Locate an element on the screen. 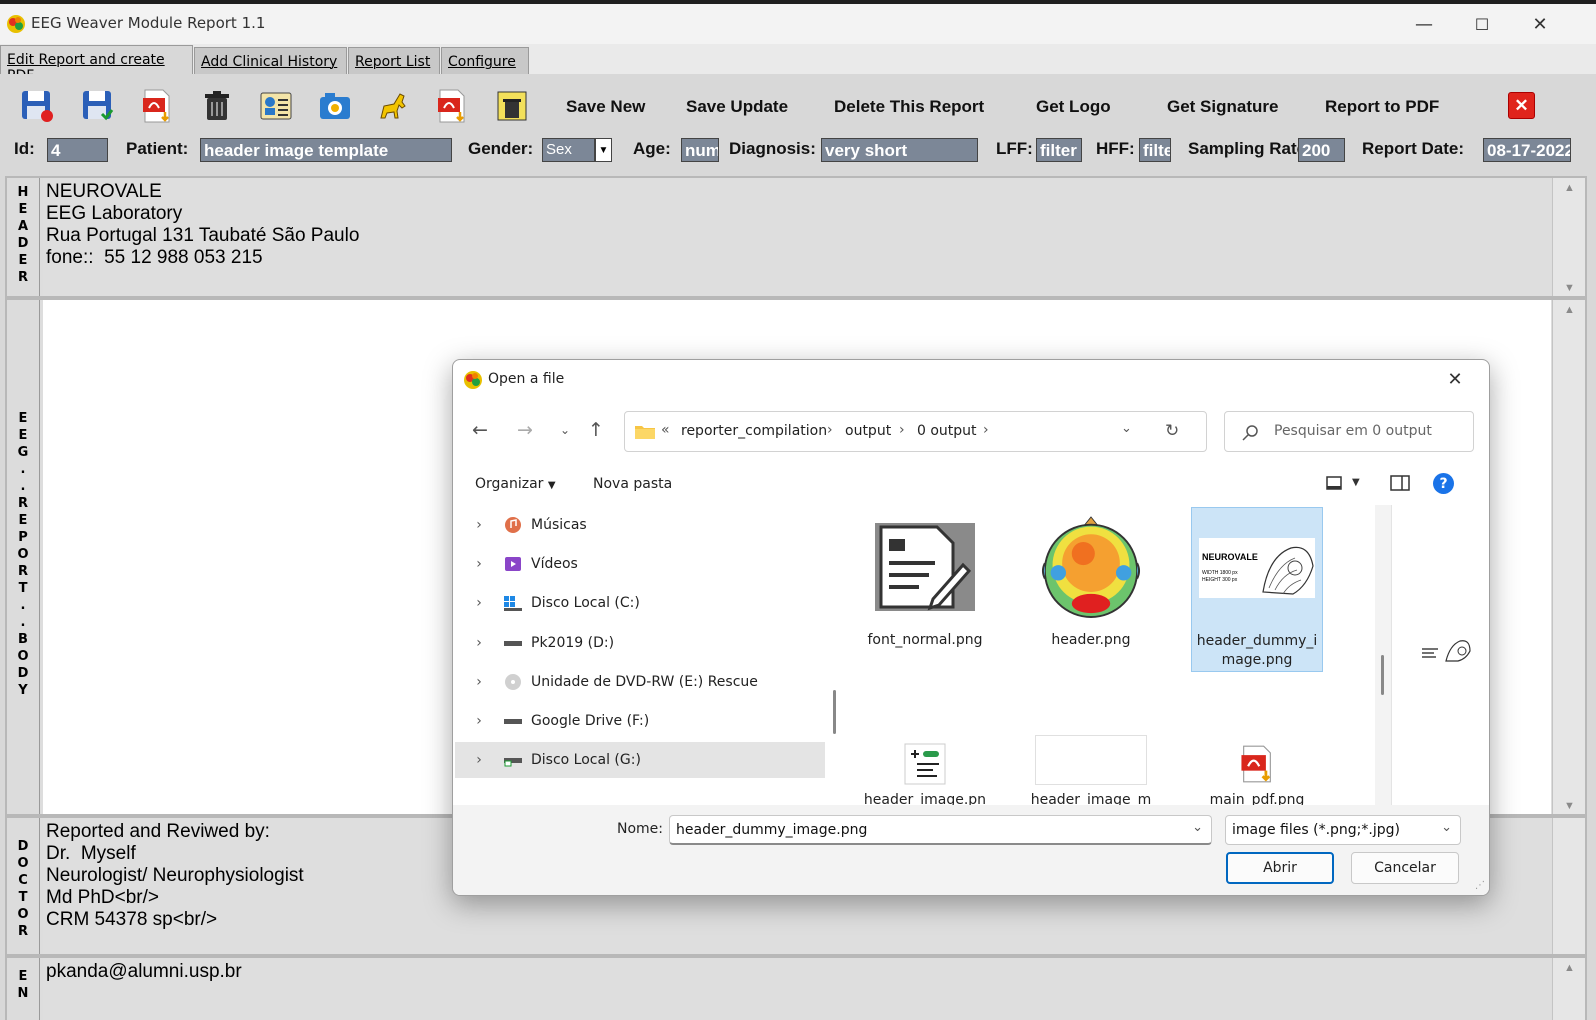  nav-item-musicas: › Músicas is located at coordinates (640, 525).